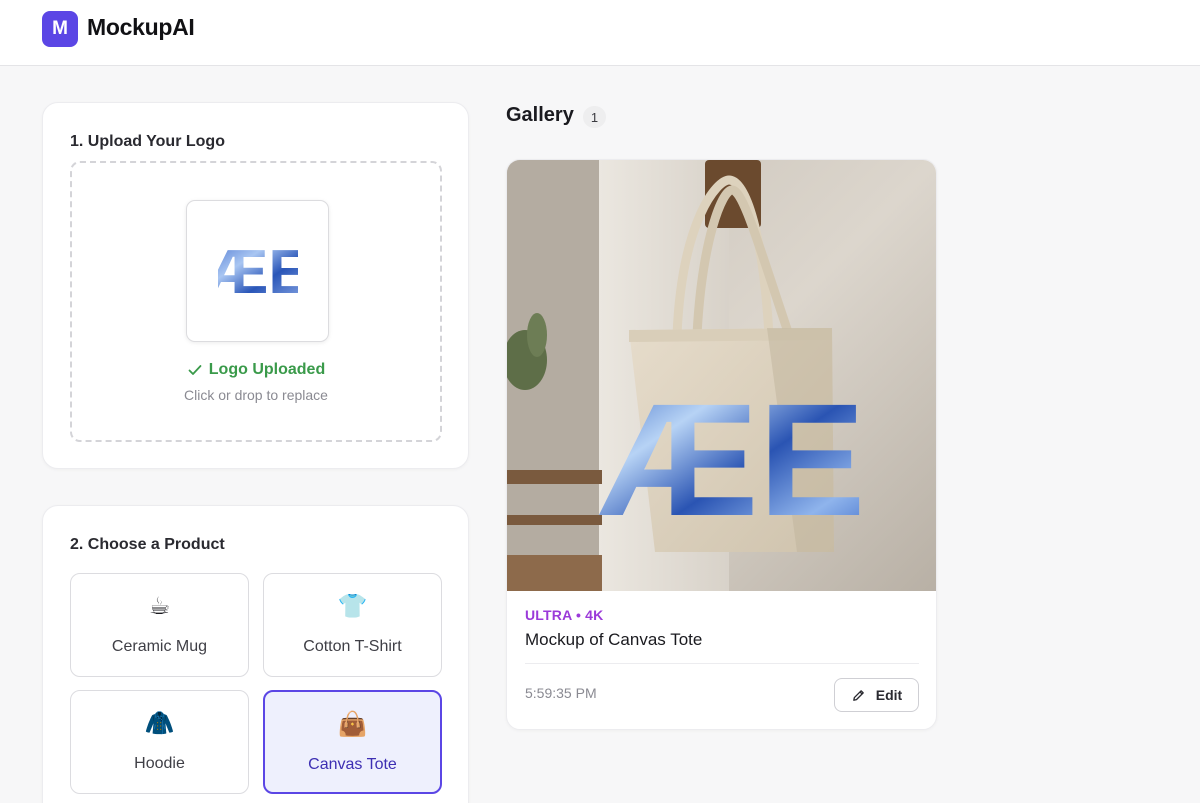  Describe the element at coordinates (147, 141) in the screenshot. I see `upload-section-title: 1. Upload Your Logo` at that location.